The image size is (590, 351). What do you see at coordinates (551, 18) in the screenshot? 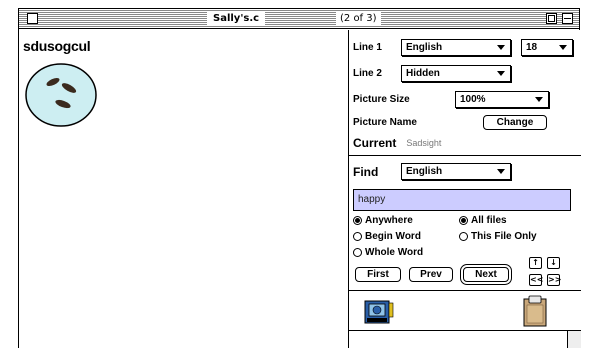
I see `zoom-box` at bounding box center [551, 18].